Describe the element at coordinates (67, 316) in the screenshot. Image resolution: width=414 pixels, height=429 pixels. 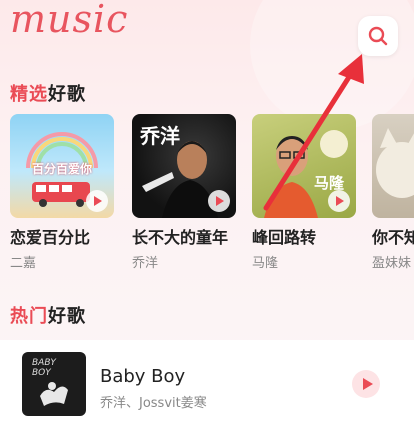
I see `hot-title-rest: 好歌` at that location.